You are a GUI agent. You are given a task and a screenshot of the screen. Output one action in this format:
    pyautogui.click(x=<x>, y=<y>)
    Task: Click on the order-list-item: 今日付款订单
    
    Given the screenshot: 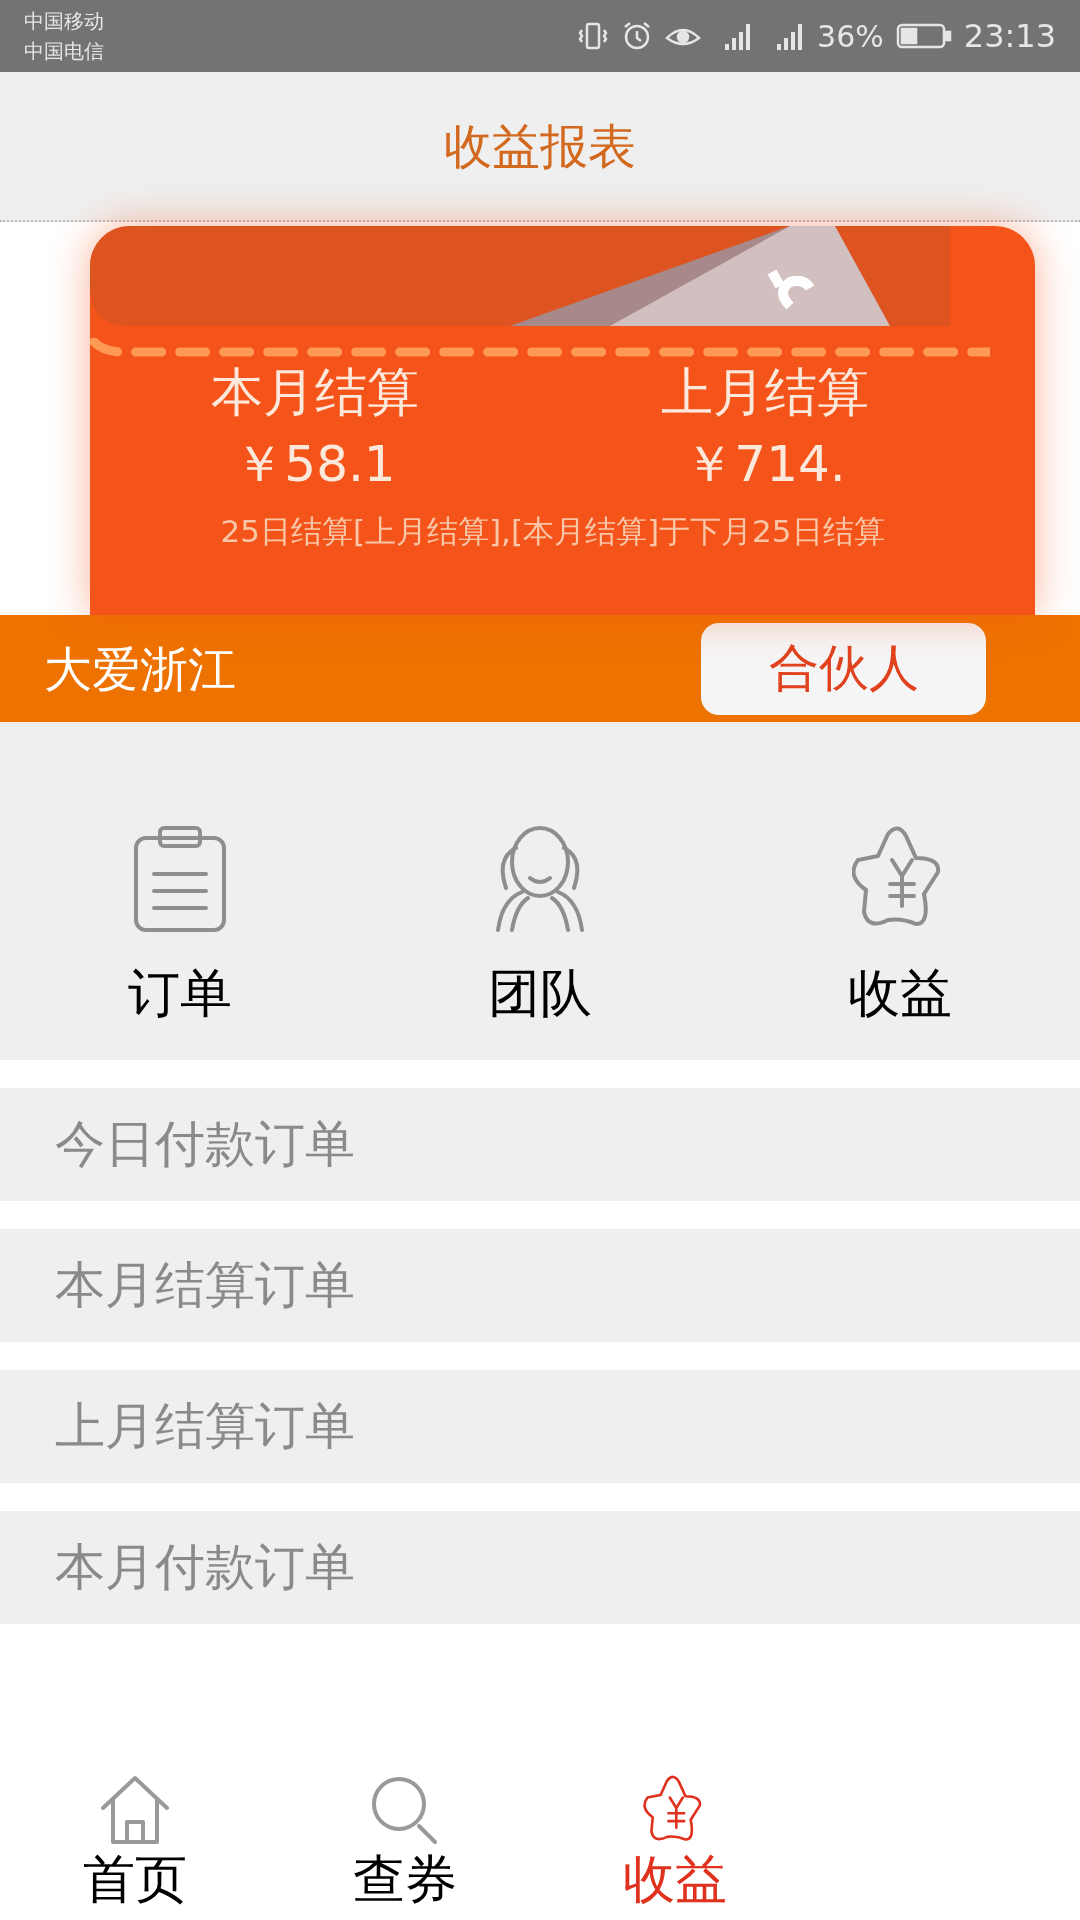 What is the action you would take?
    pyautogui.click(x=540, y=1144)
    